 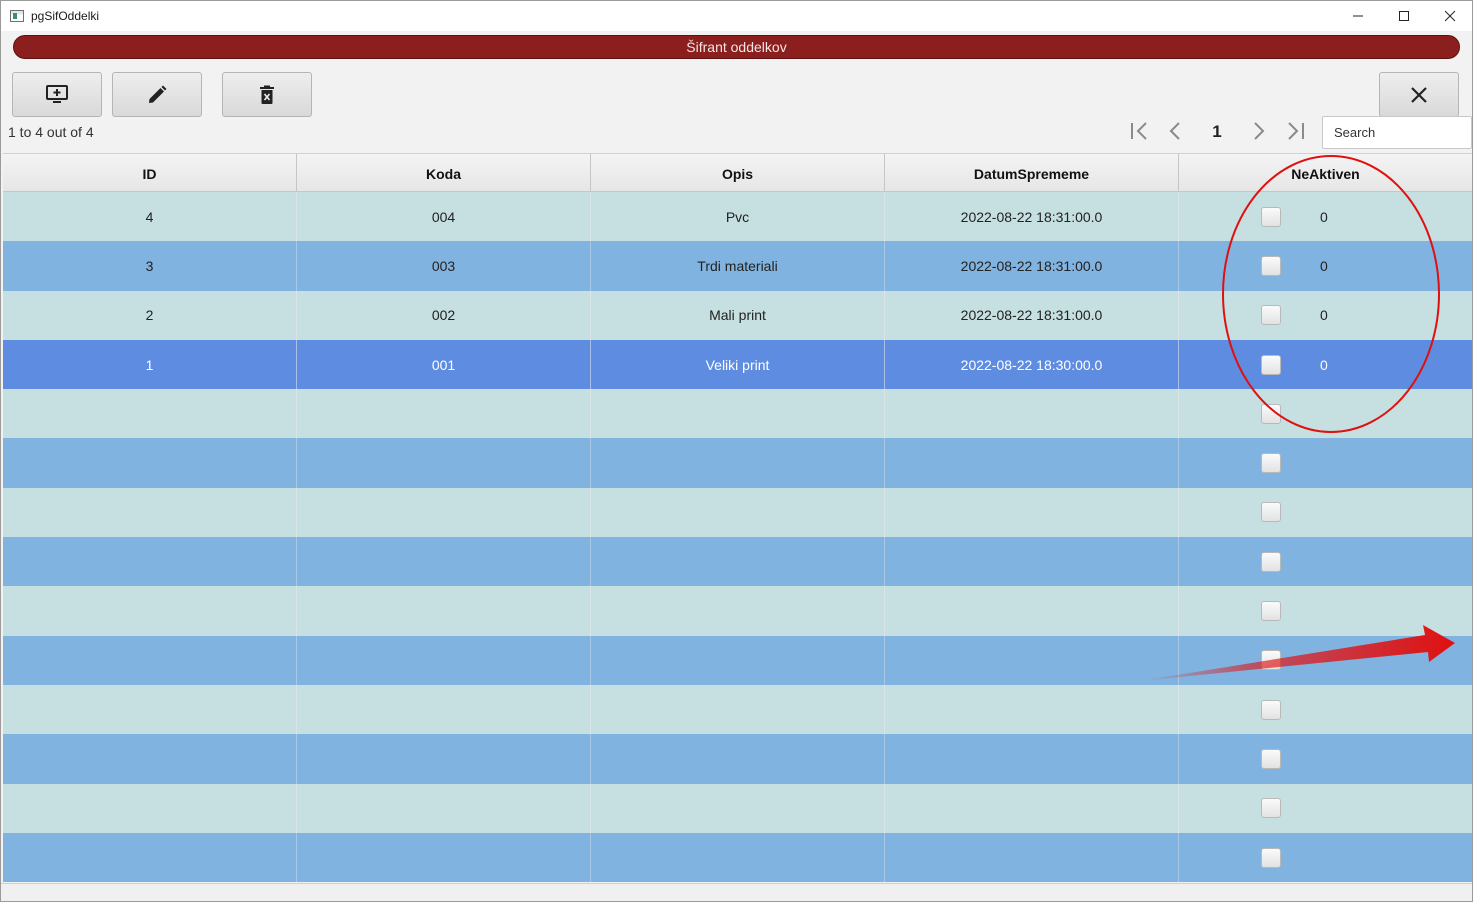 I want to click on first-page-icon, so click(x=1139, y=131).